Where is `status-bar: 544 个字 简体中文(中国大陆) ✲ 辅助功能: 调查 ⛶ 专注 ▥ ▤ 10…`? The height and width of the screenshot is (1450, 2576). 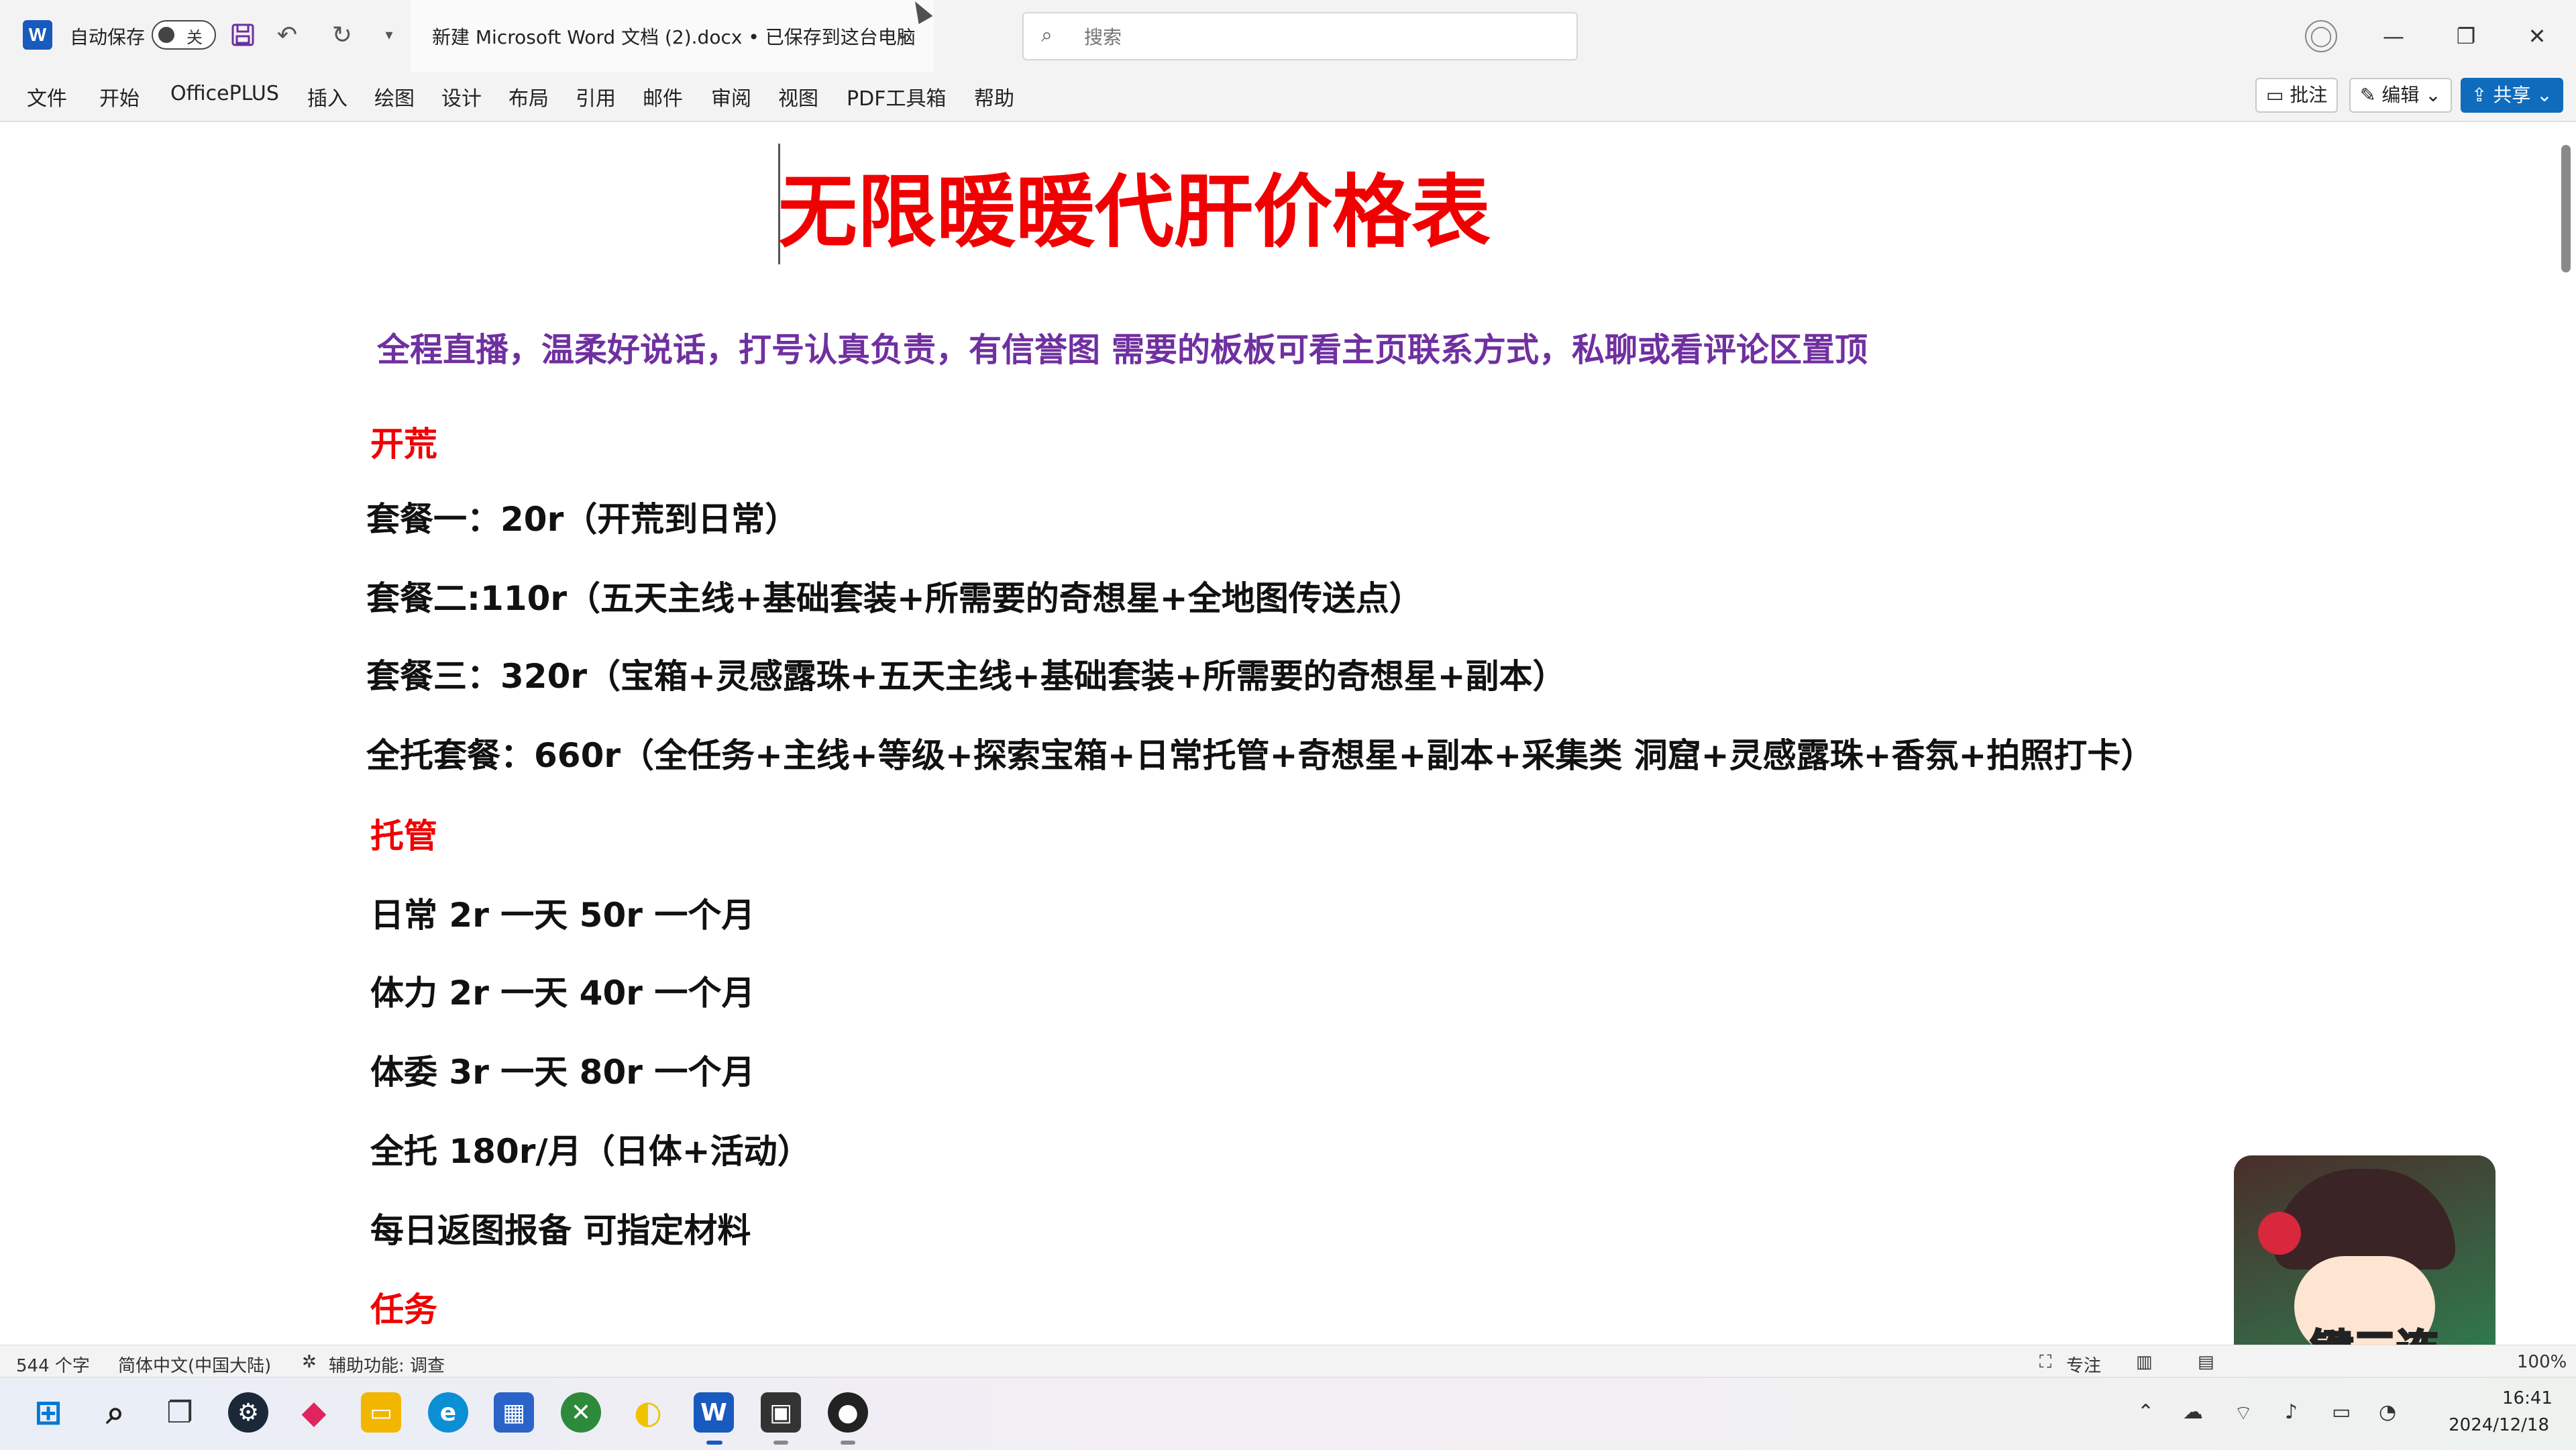
status-bar: 544 个字 简体中文(中国大陆) ✲ 辅助功能: 调查 ⛶ 专注 ▥ ▤ 10… is located at coordinates (1288, 1361).